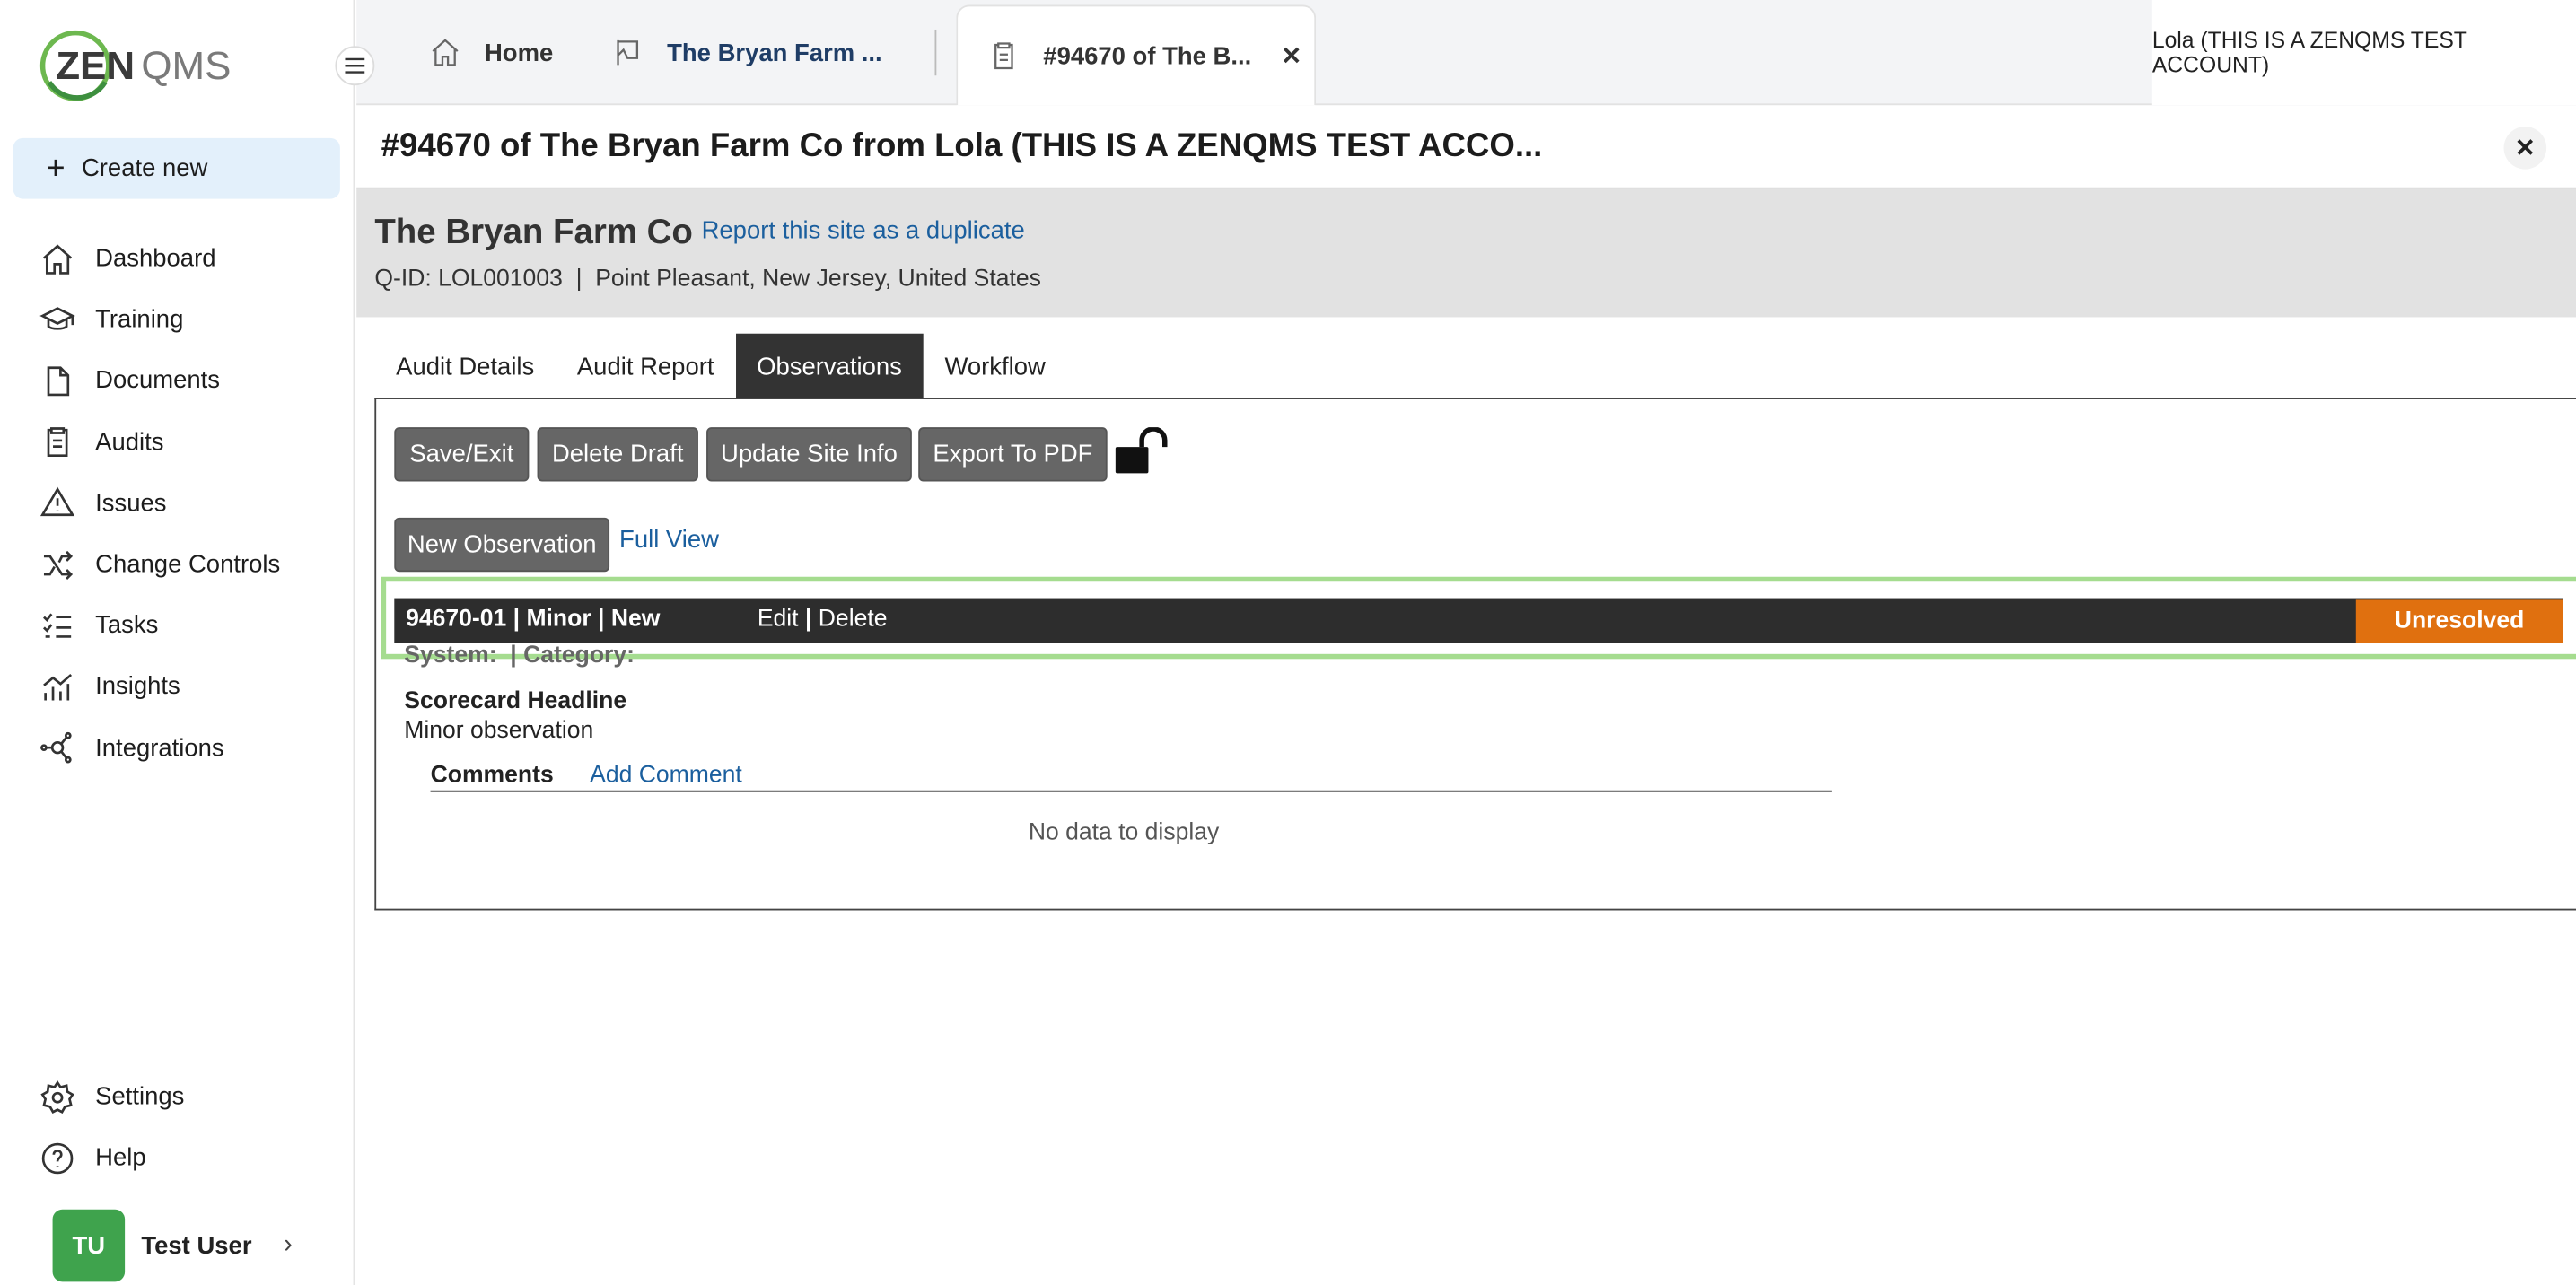  Describe the element at coordinates (1013, 454) in the screenshot. I see `export-pdf-button: Export To PDF` at that location.